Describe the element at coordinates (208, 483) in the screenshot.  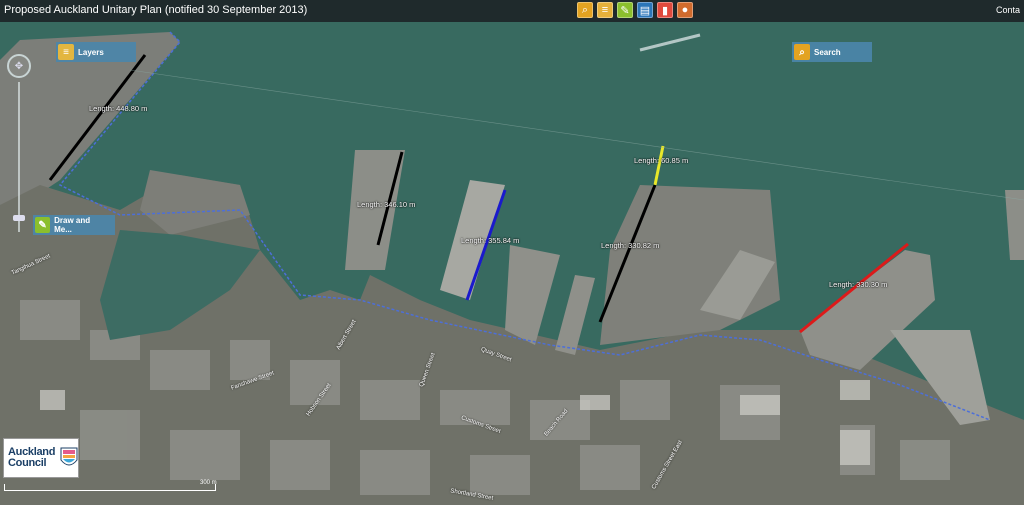
I see `scale-label: 300 m` at that location.